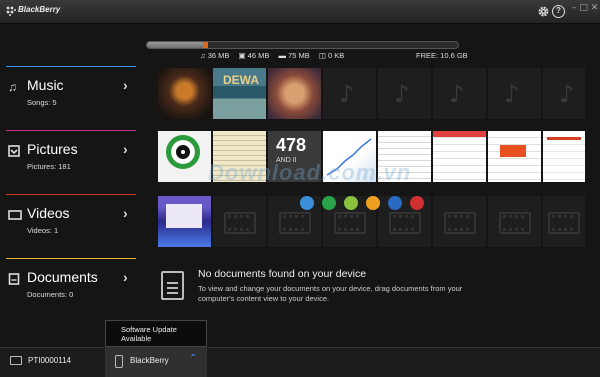  What do you see at coordinates (300, 362) in the screenshot?
I see `status-bar: PTI0000114 BlackBerry ˆ` at bounding box center [300, 362].